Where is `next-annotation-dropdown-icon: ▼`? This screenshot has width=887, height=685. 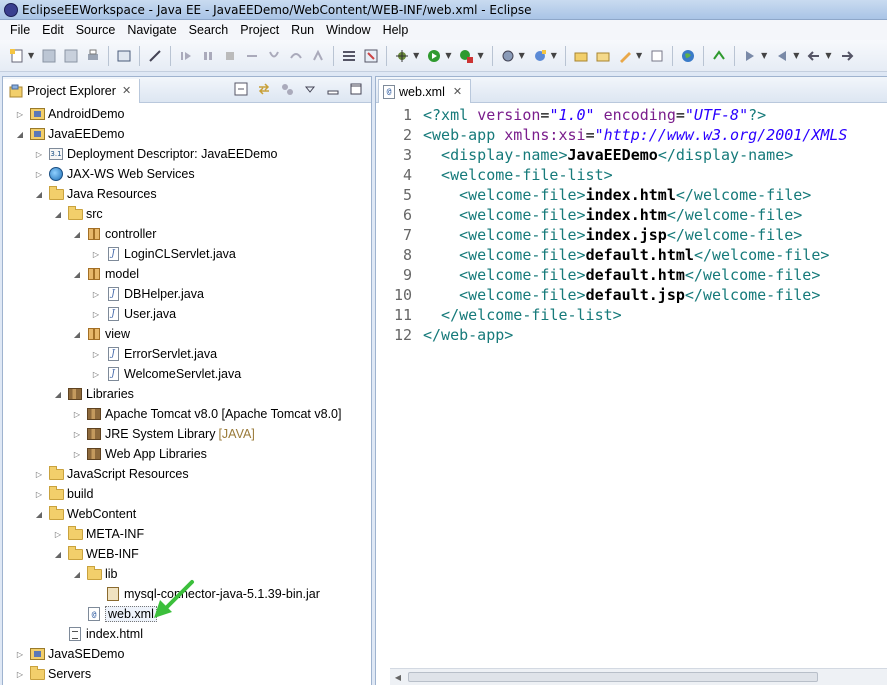
next-annotation-dropdown-icon: ▼ is located at coordinates (764, 55).